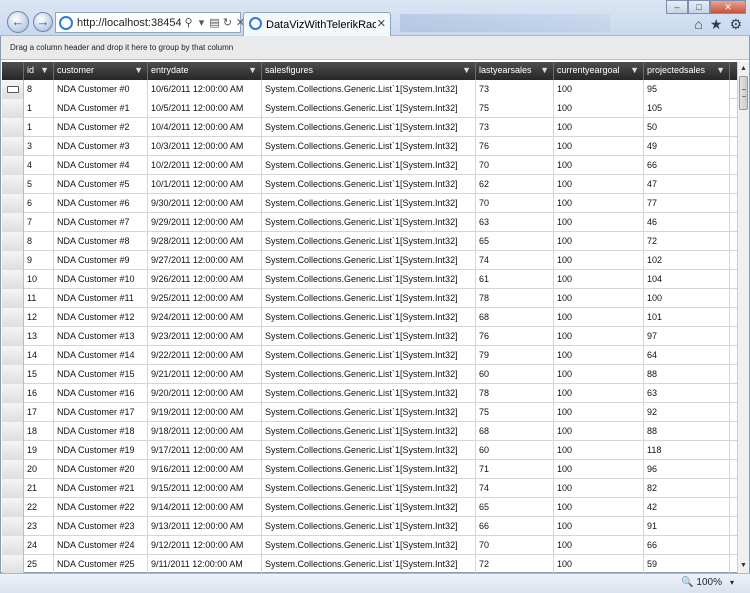 Image resolution: width=750 pixels, height=593 pixels. Describe the element at coordinates (687, 165) in the screenshot. I see `cell-projectedsales: 66` at that location.